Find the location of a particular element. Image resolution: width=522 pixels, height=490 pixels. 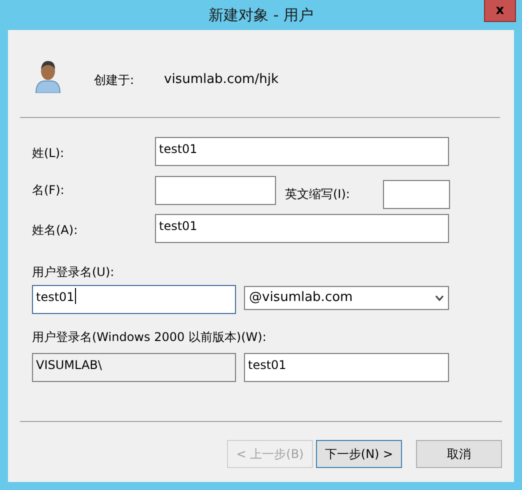

readonly-field: VISUMLAB\ is located at coordinates (134, 367).